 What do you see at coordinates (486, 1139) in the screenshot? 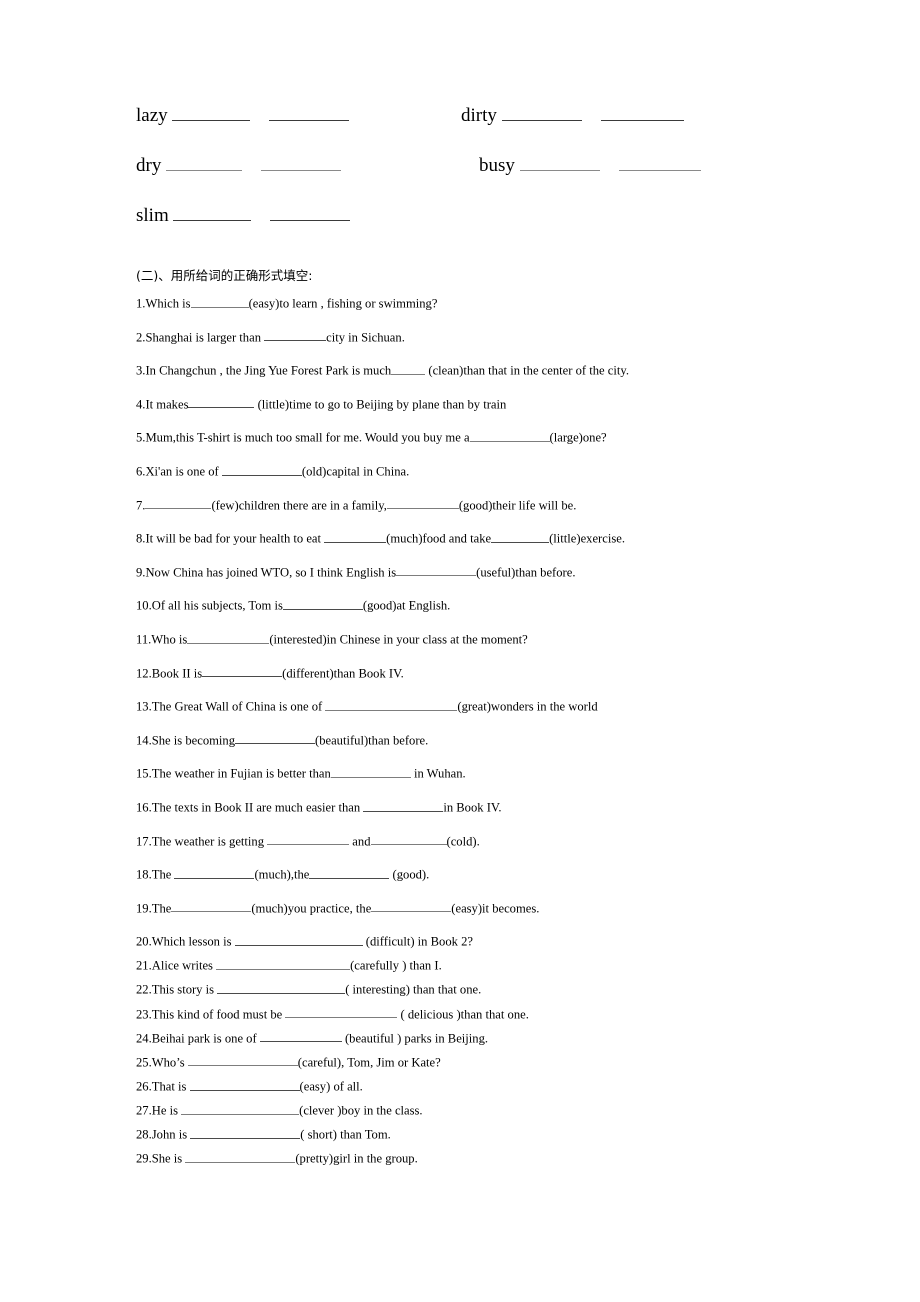
I see `question-item: 28.John is ( short) than Tom.` at bounding box center [486, 1139].